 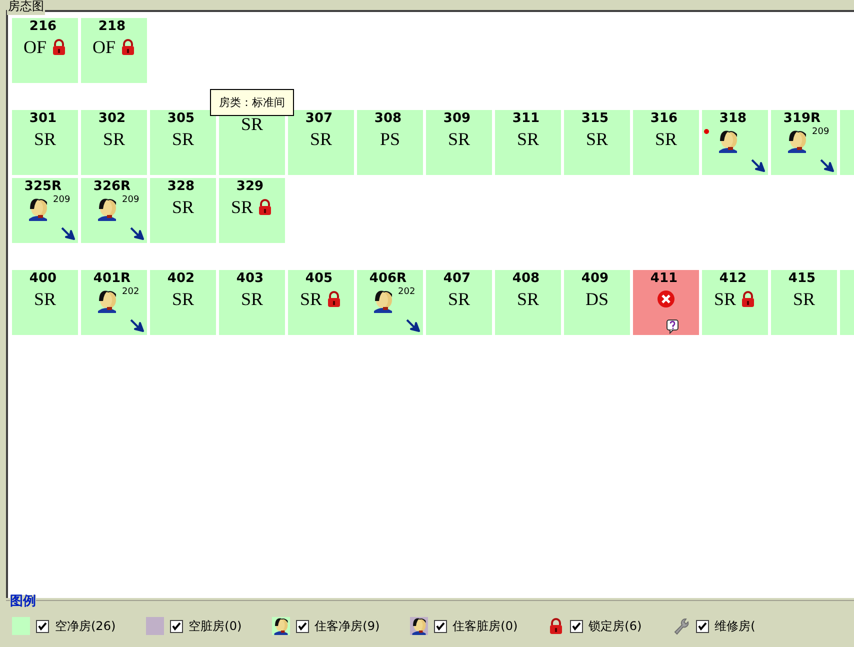 I want to click on room-tile: 218 OF, so click(x=114, y=50).